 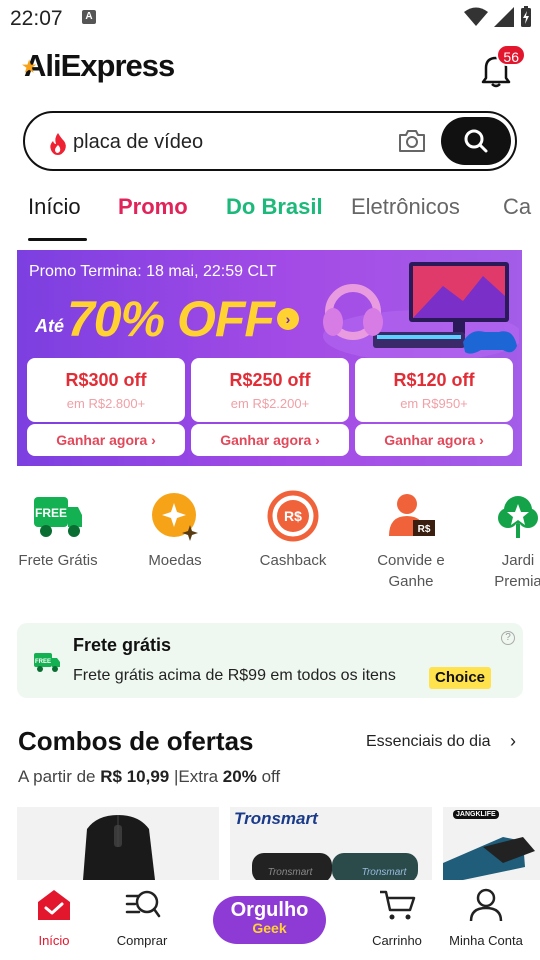 What do you see at coordinates (398, 905) in the screenshot?
I see `cart-icon` at bounding box center [398, 905].